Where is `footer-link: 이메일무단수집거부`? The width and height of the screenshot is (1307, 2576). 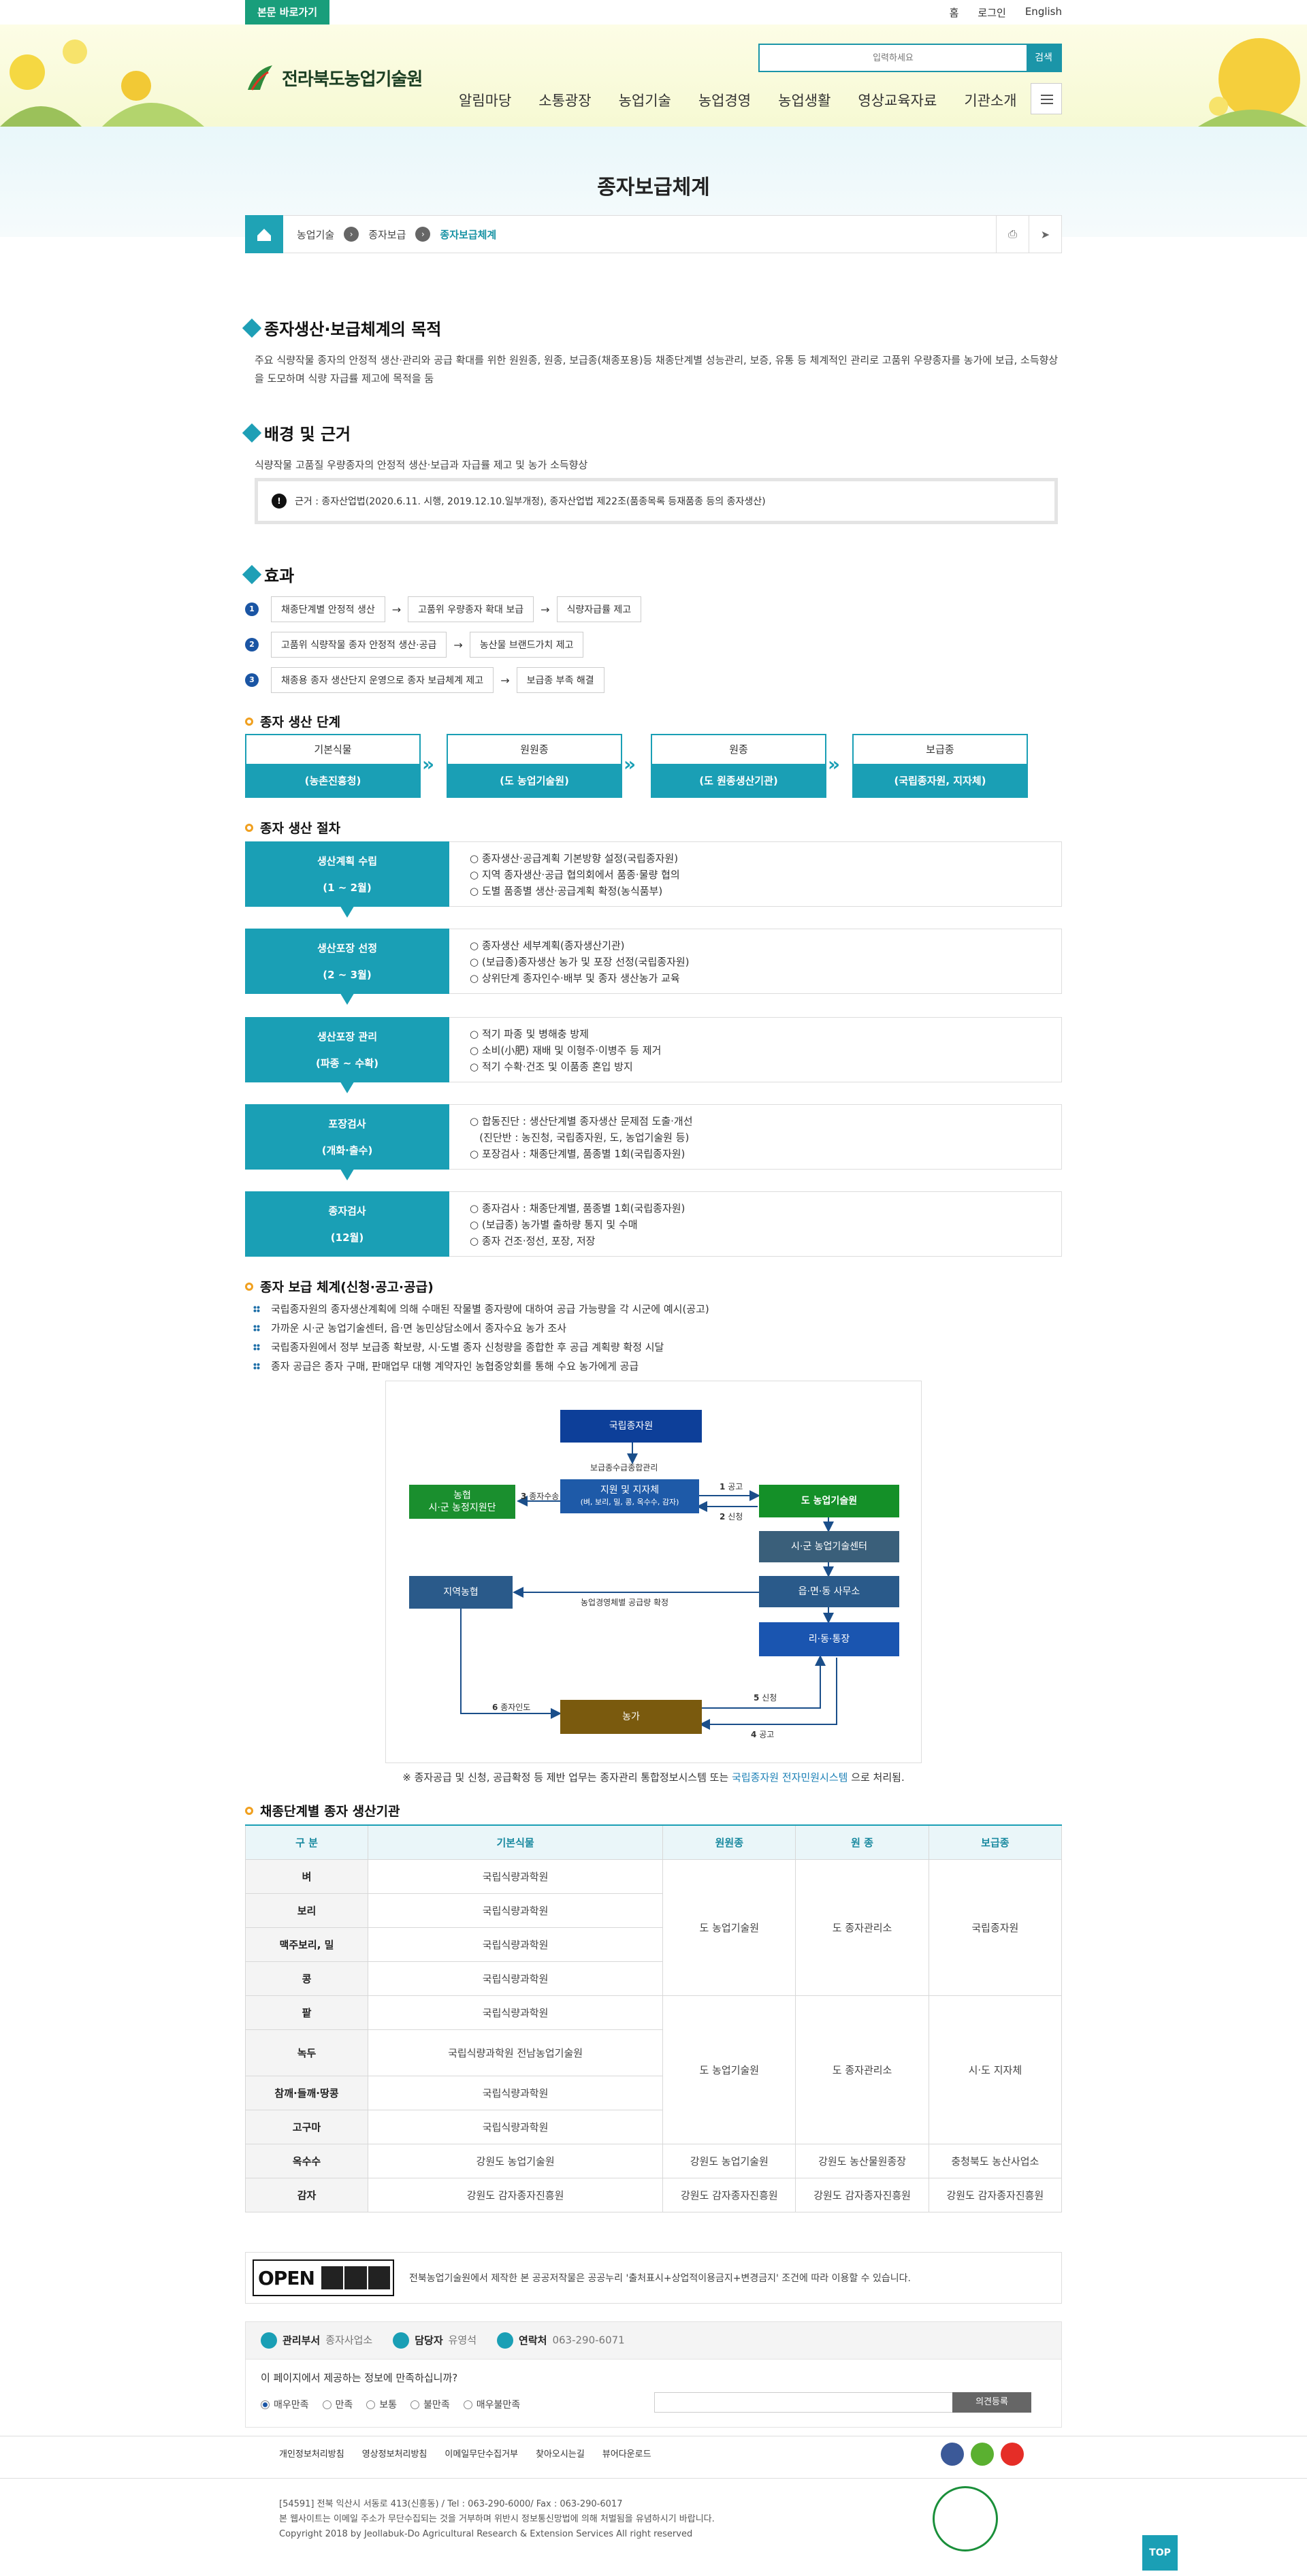
footer-link: 이메일무단수집거부 is located at coordinates (482, 2453).